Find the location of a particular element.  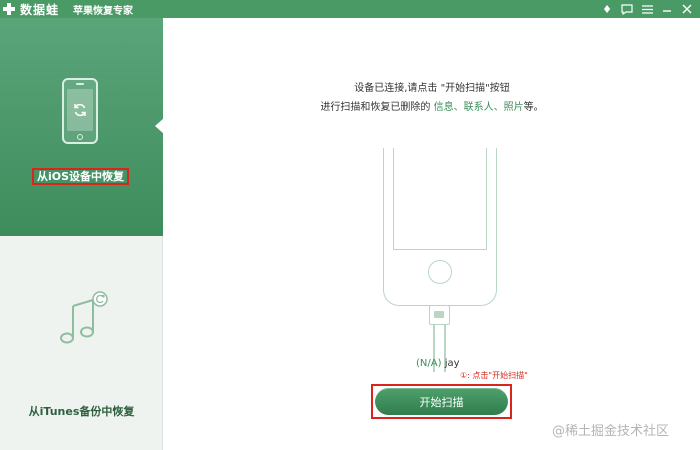

phone-restore-icon is located at coordinates (80, 111).